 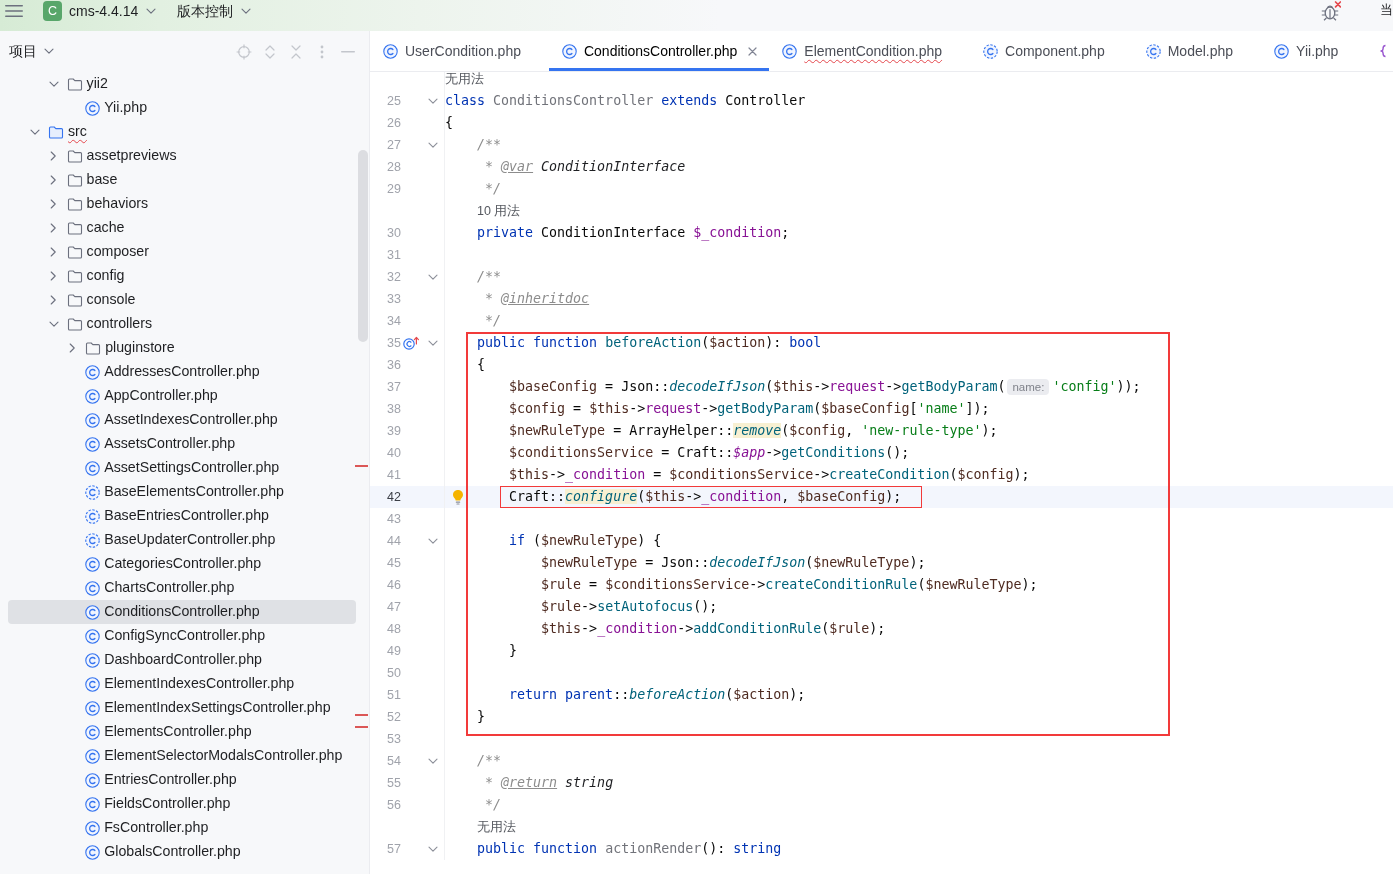 What do you see at coordinates (393, 145) in the screenshot?
I see `line-number: 27` at bounding box center [393, 145].